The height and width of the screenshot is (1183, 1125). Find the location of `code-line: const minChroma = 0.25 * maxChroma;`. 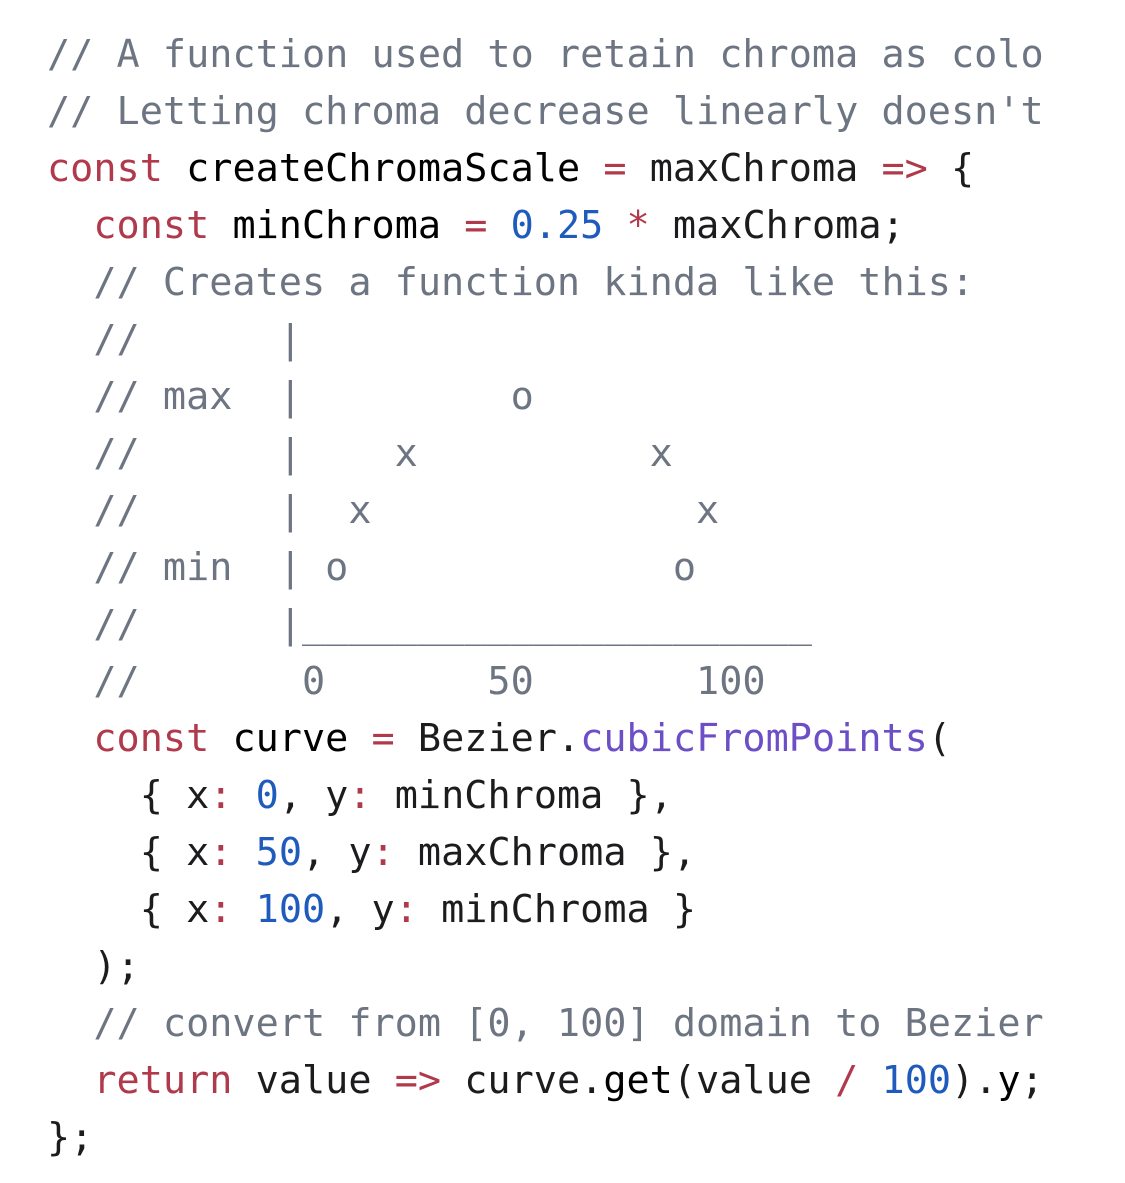

code-line: const minChroma = 0.25 * maxChroma; is located at coordinates (586, 225).